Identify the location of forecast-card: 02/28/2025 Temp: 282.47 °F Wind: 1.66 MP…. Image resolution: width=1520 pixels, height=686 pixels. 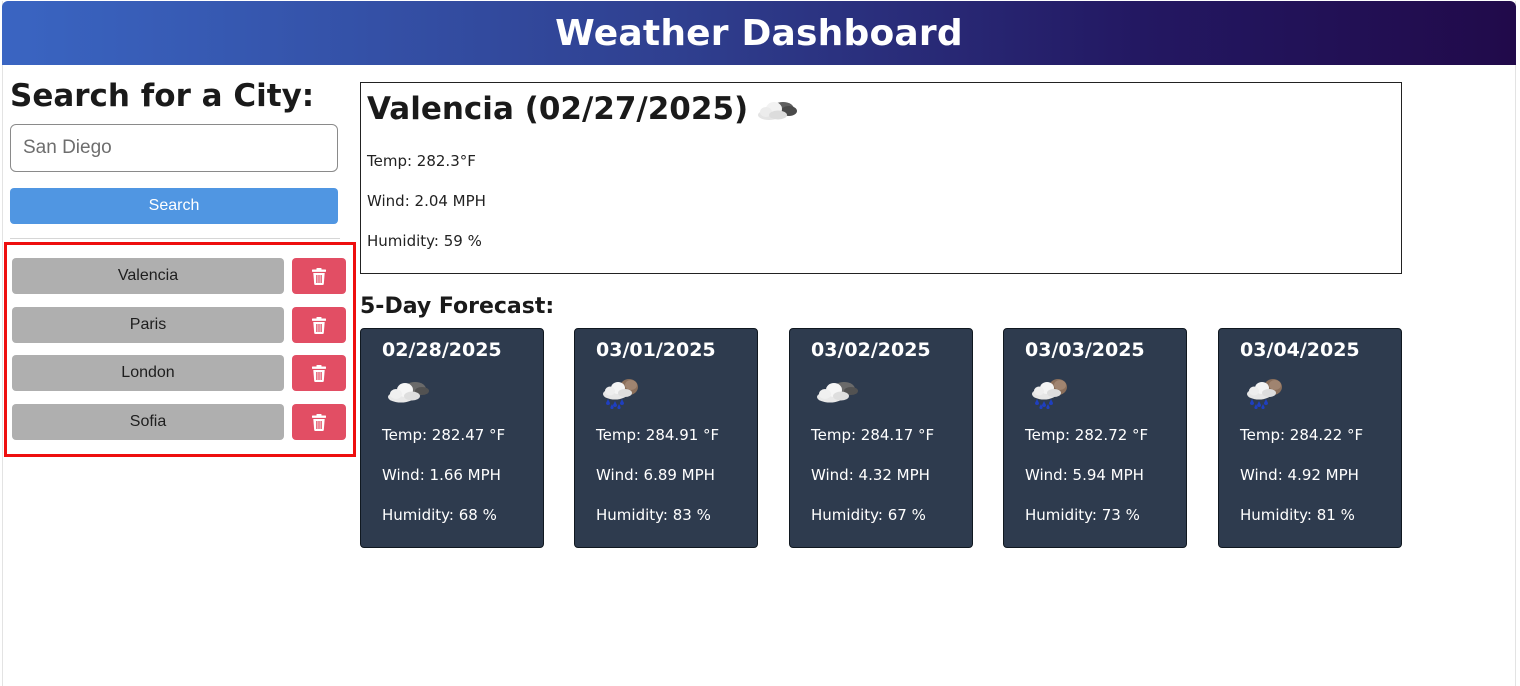
(452, 438).